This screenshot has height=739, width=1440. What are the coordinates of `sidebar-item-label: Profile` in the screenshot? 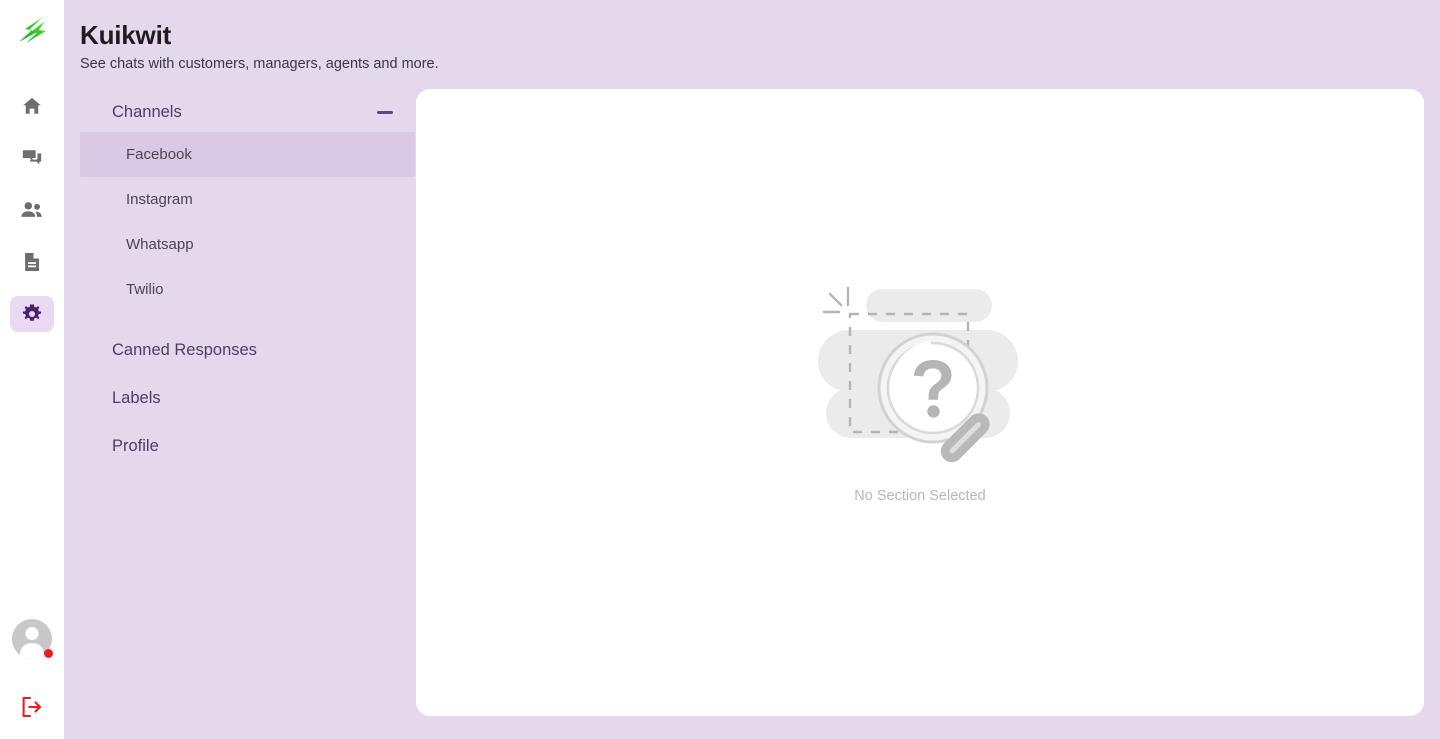 It's located at (135, 445).